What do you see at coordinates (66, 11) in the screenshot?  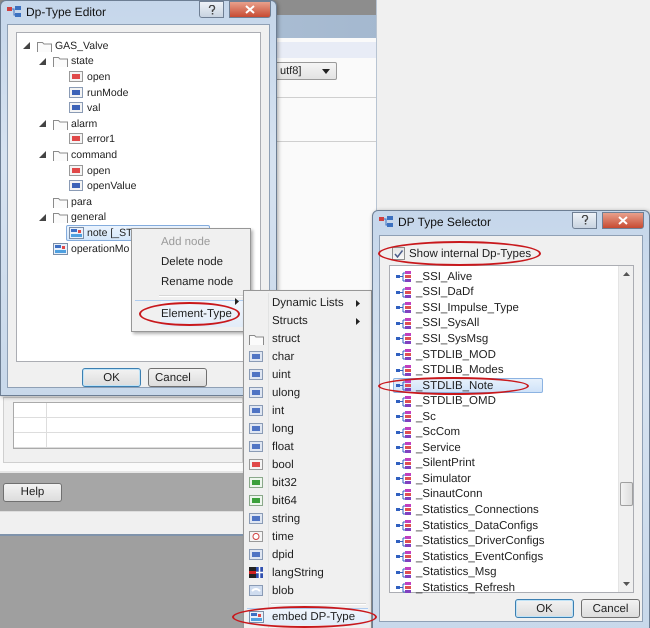 I see `window-title: Dp-Type Editor` at bounding box center [66, 11].